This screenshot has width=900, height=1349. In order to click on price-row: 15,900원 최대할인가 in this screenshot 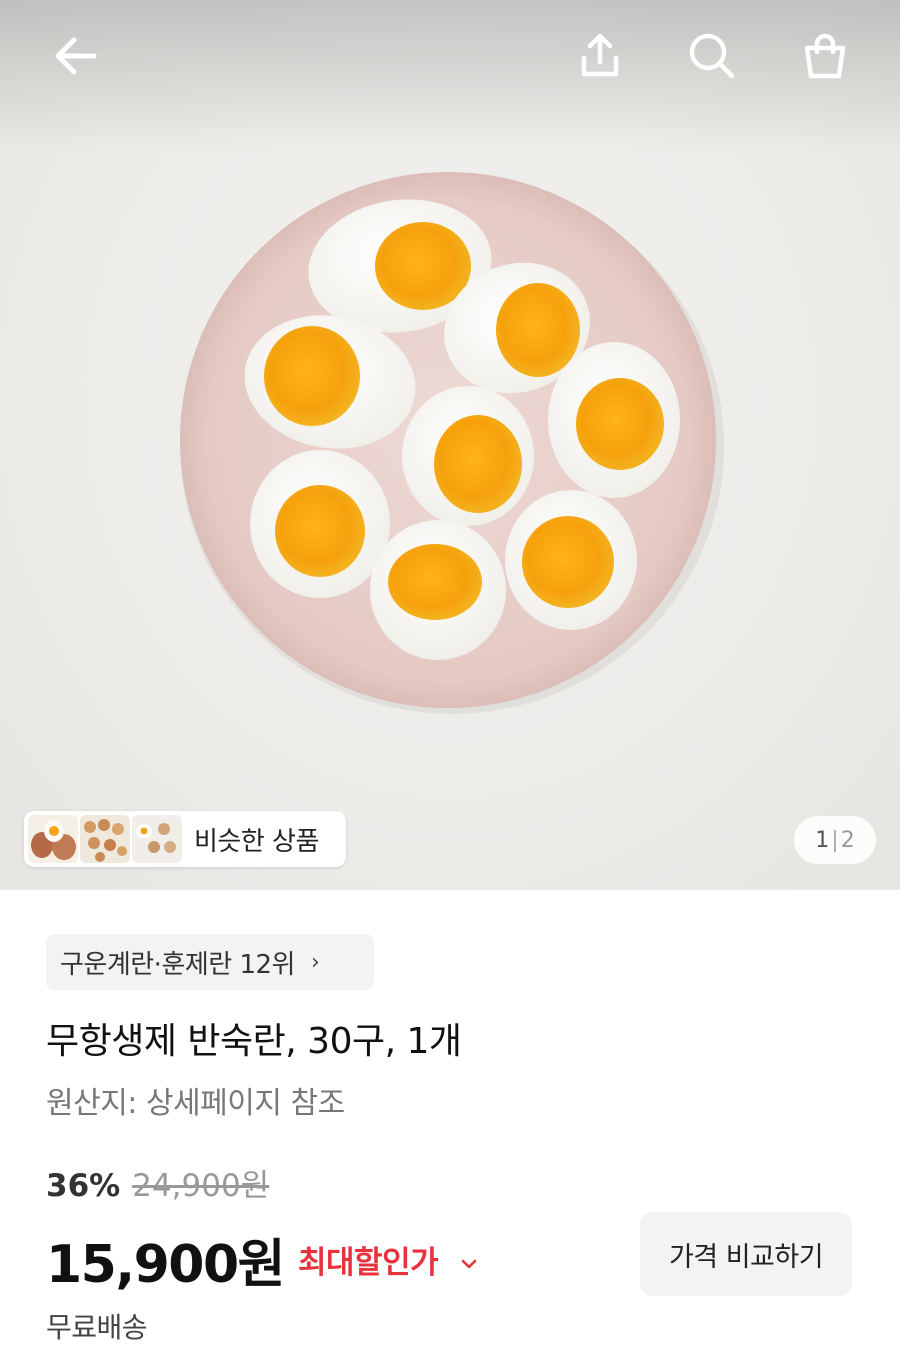, I will do `click(262, 1259)`.